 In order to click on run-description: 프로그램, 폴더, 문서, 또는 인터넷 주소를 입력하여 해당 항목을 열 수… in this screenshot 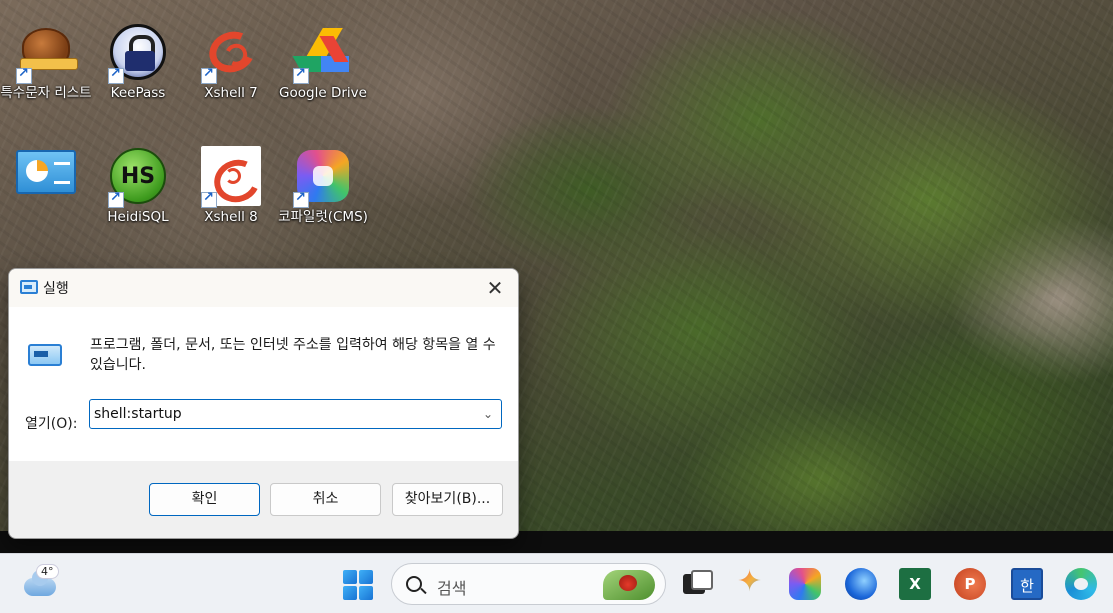, I will do `click(293, 355)`.